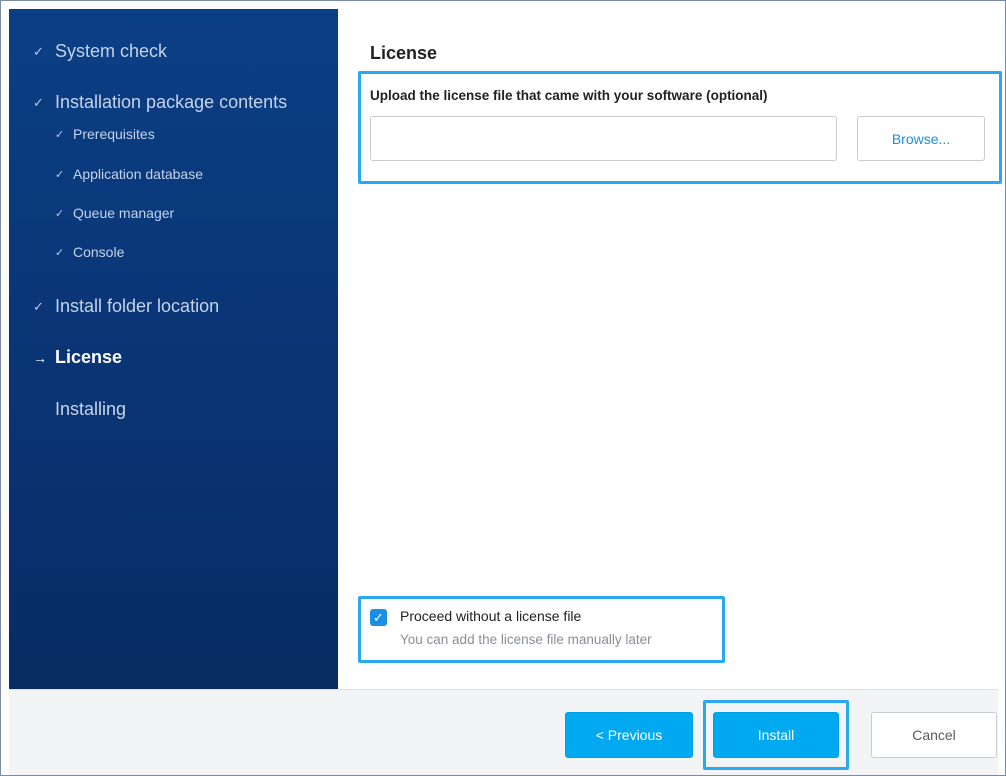  I want to click on proceed-checkbox: ✓, so click(378, 617).